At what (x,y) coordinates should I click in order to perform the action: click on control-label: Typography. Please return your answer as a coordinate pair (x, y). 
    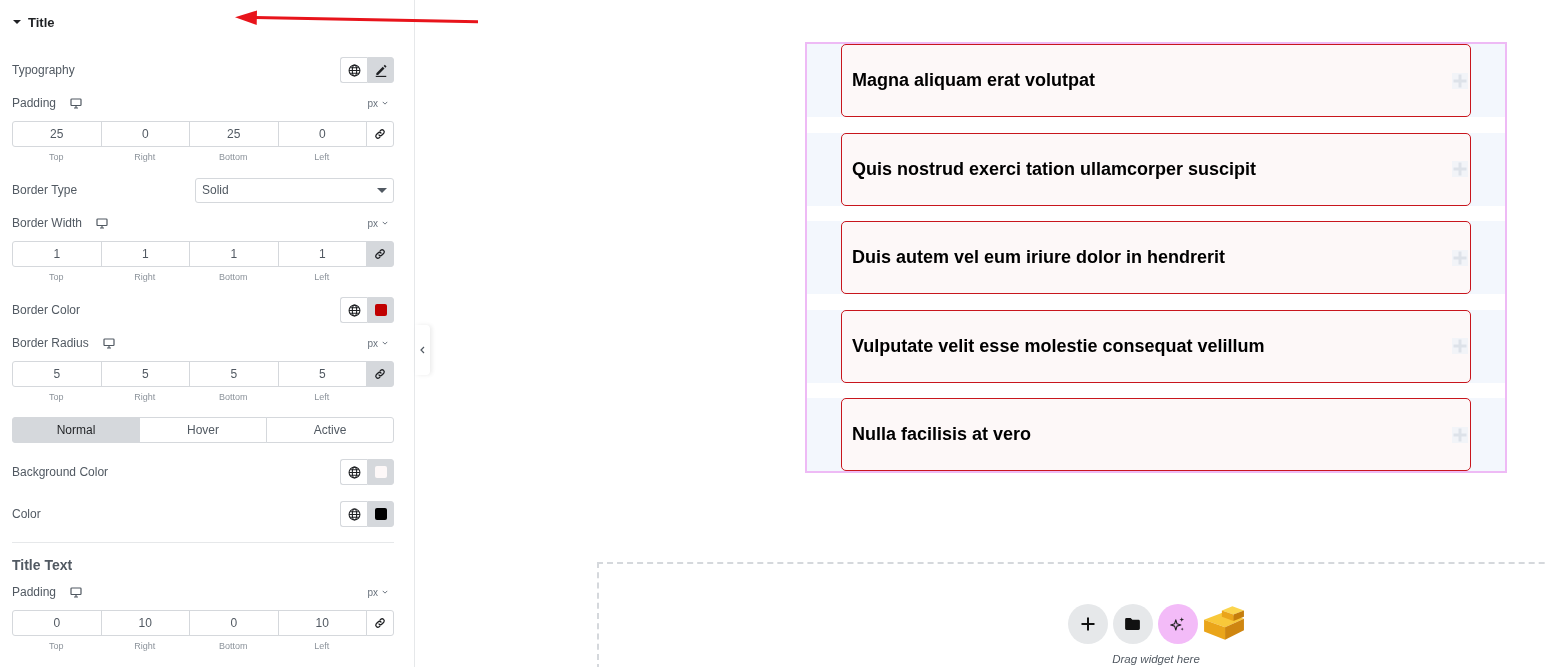
    Looking at the image, I should click on (43, 70).